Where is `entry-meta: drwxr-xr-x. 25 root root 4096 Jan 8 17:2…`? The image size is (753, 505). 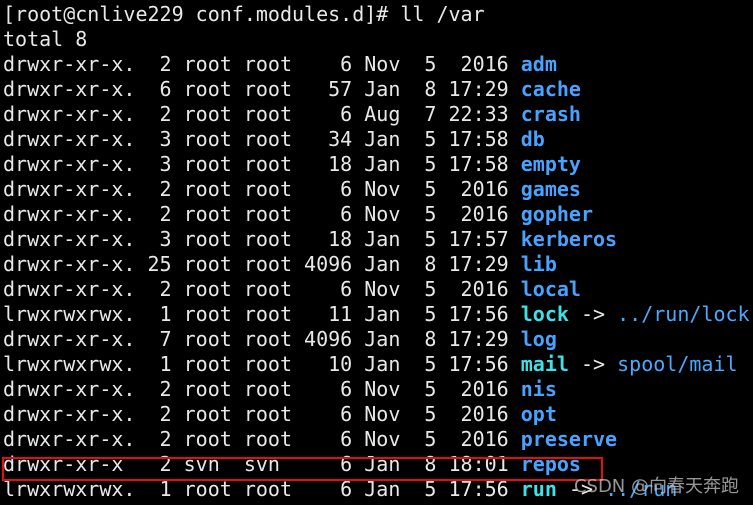 entry-meta: drwxr-xr-x. 25 root root 4096 Jan 8 17:2… is located at coordinates (262, 264).